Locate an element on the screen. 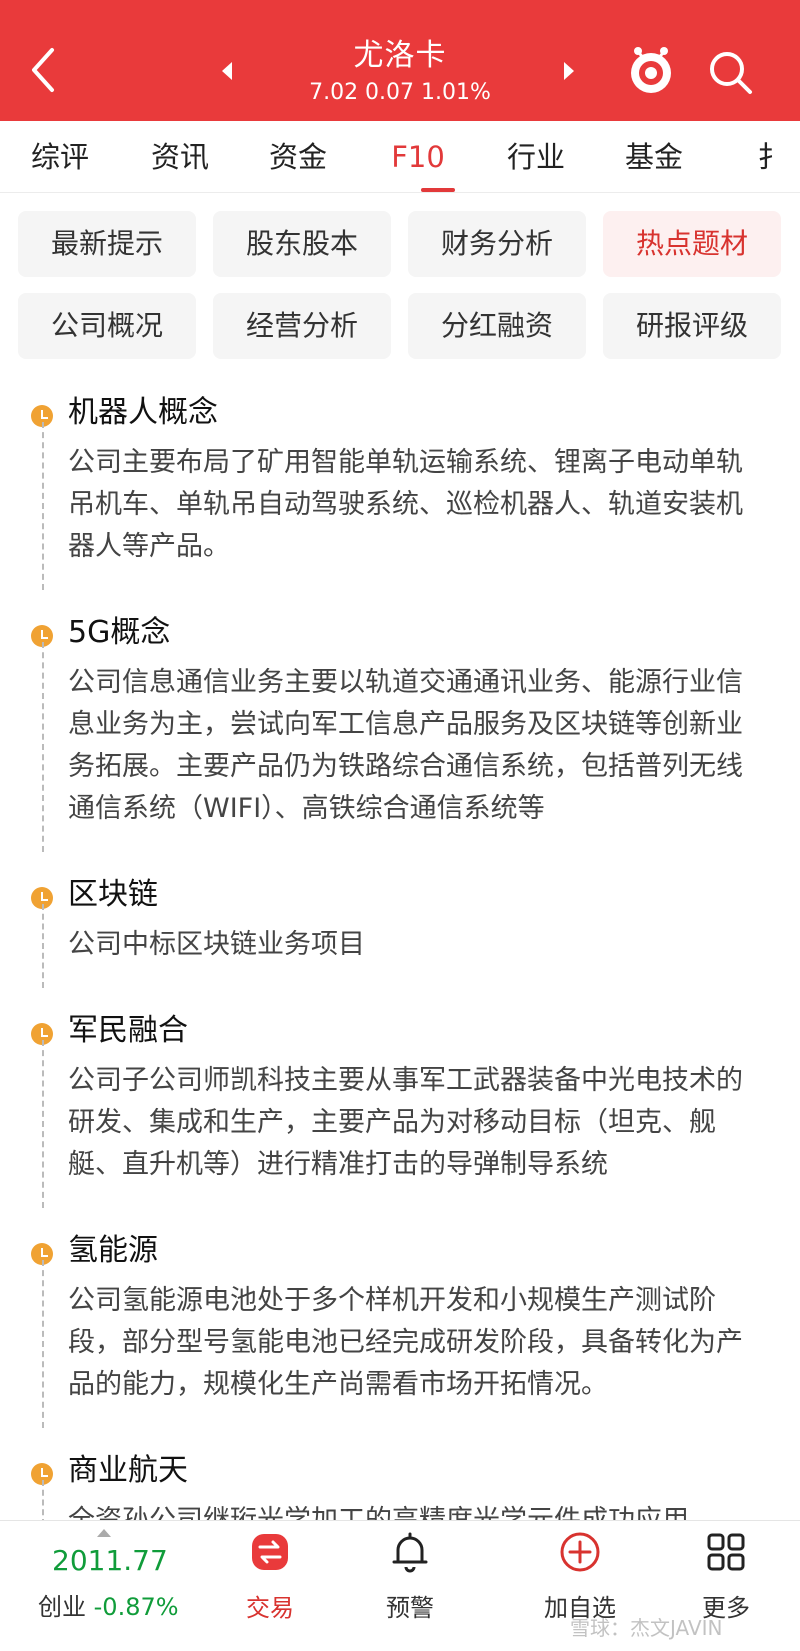 This screenshot has height=1651, width=800. index-change: -0.87% is located at coordinates (136, 1607).